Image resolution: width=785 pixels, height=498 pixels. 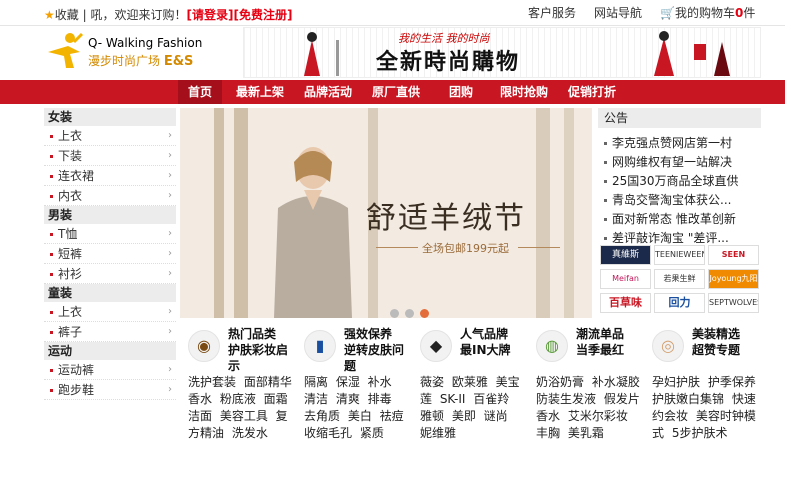 What do you see at coordinates (260, 92) in the screenshot?
I see `nav-new-arrivals: 最新上架` at bounding box center [260, 92].